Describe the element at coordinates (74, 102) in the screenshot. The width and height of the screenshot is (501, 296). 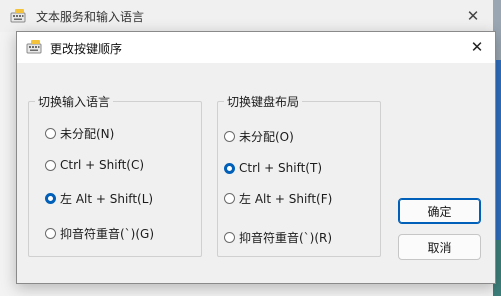
I see `switch-input-language-legend: 切换输入语言` at that location.